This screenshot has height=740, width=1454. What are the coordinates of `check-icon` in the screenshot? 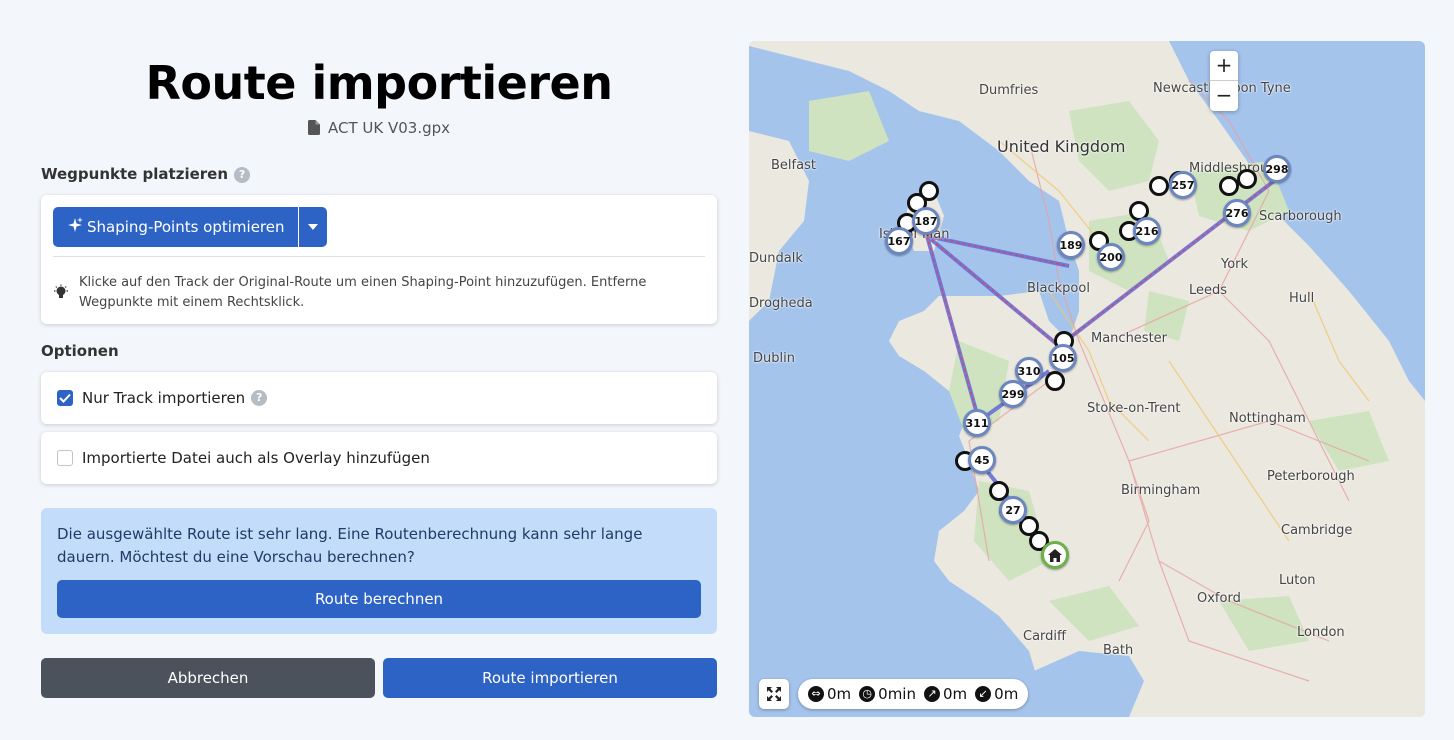 It's located at (65, 398).